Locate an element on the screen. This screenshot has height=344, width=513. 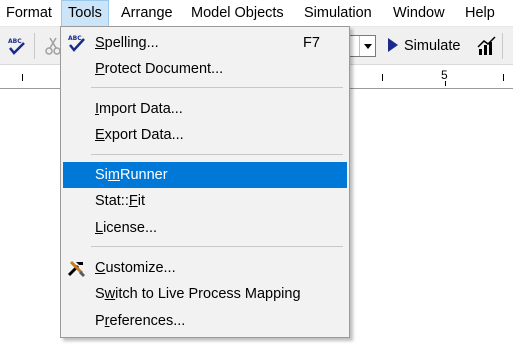
menu-item-statfit: Stat::Fit is located at coordinates (205, 201).